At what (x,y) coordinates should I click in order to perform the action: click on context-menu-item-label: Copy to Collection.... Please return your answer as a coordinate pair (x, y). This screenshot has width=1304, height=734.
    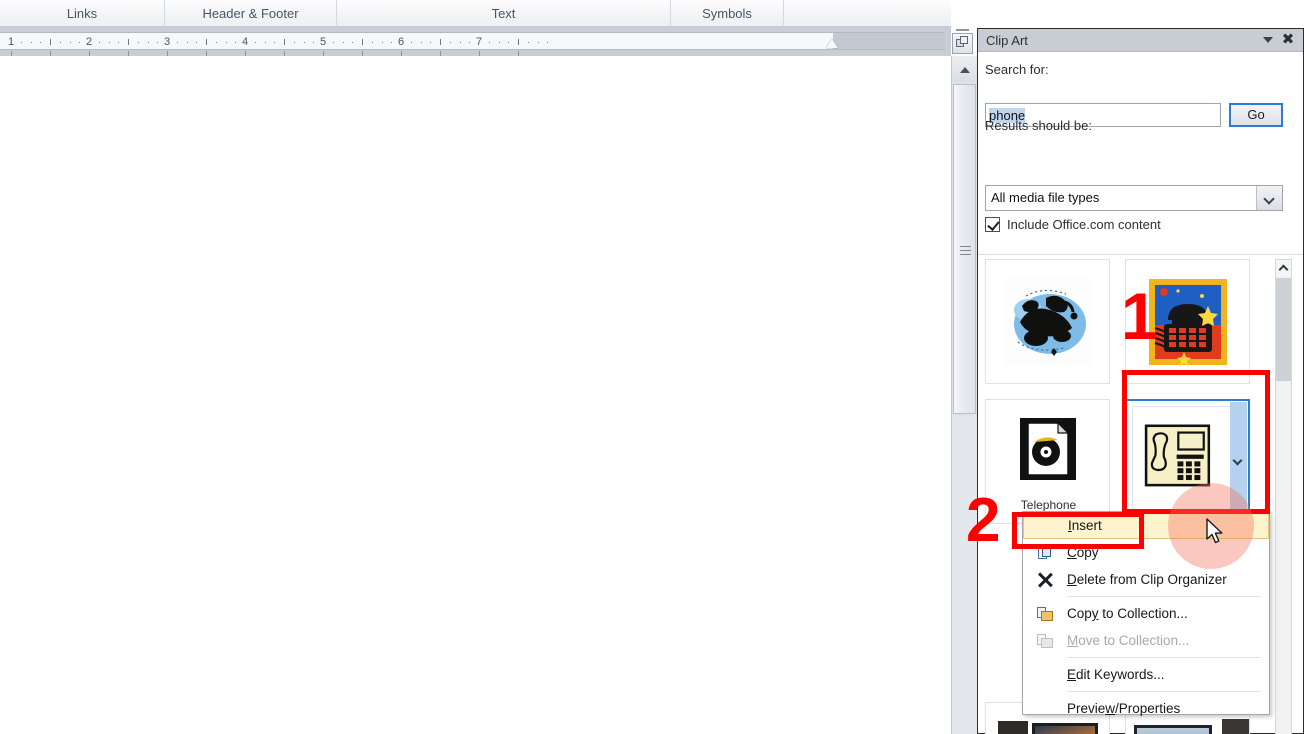
    Looking at the image, I should click on (1127, 613).